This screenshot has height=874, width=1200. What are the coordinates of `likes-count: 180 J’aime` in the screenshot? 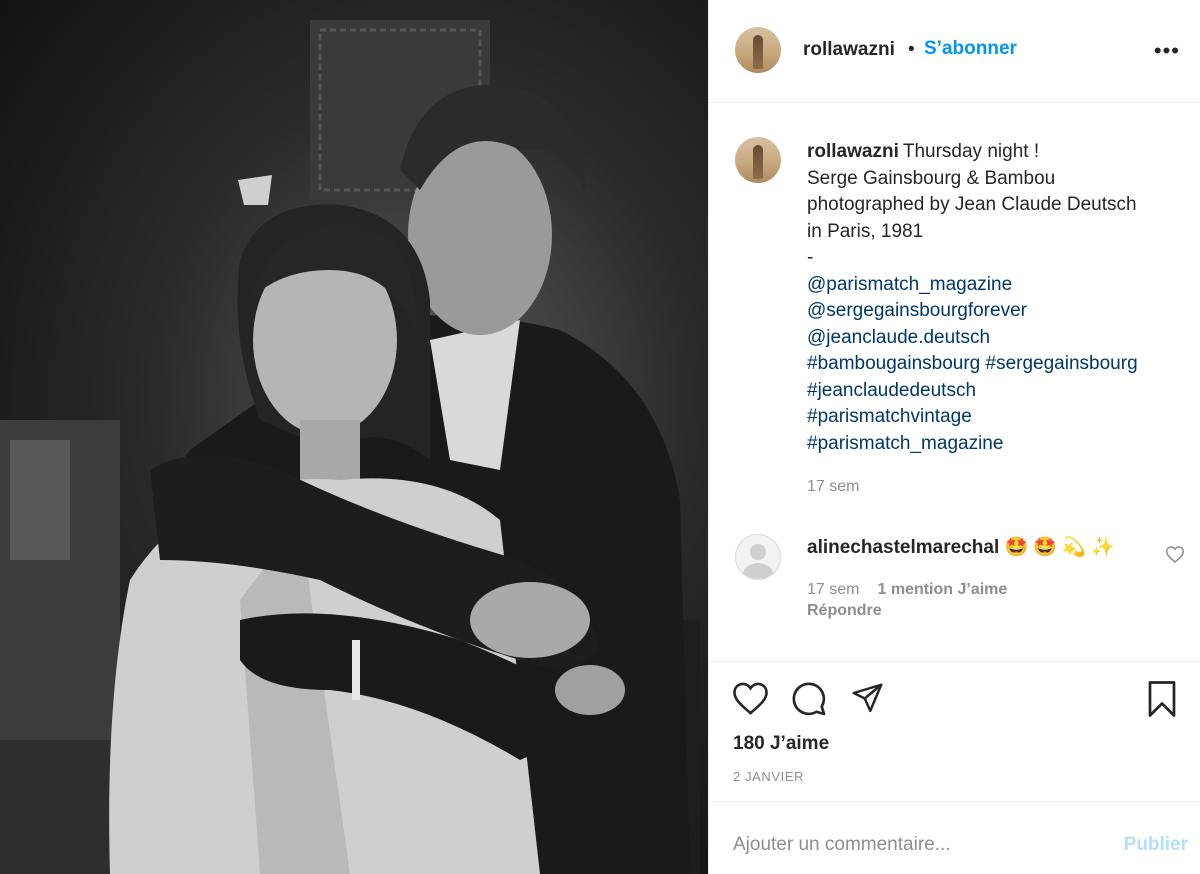 It's located at (781, 744).